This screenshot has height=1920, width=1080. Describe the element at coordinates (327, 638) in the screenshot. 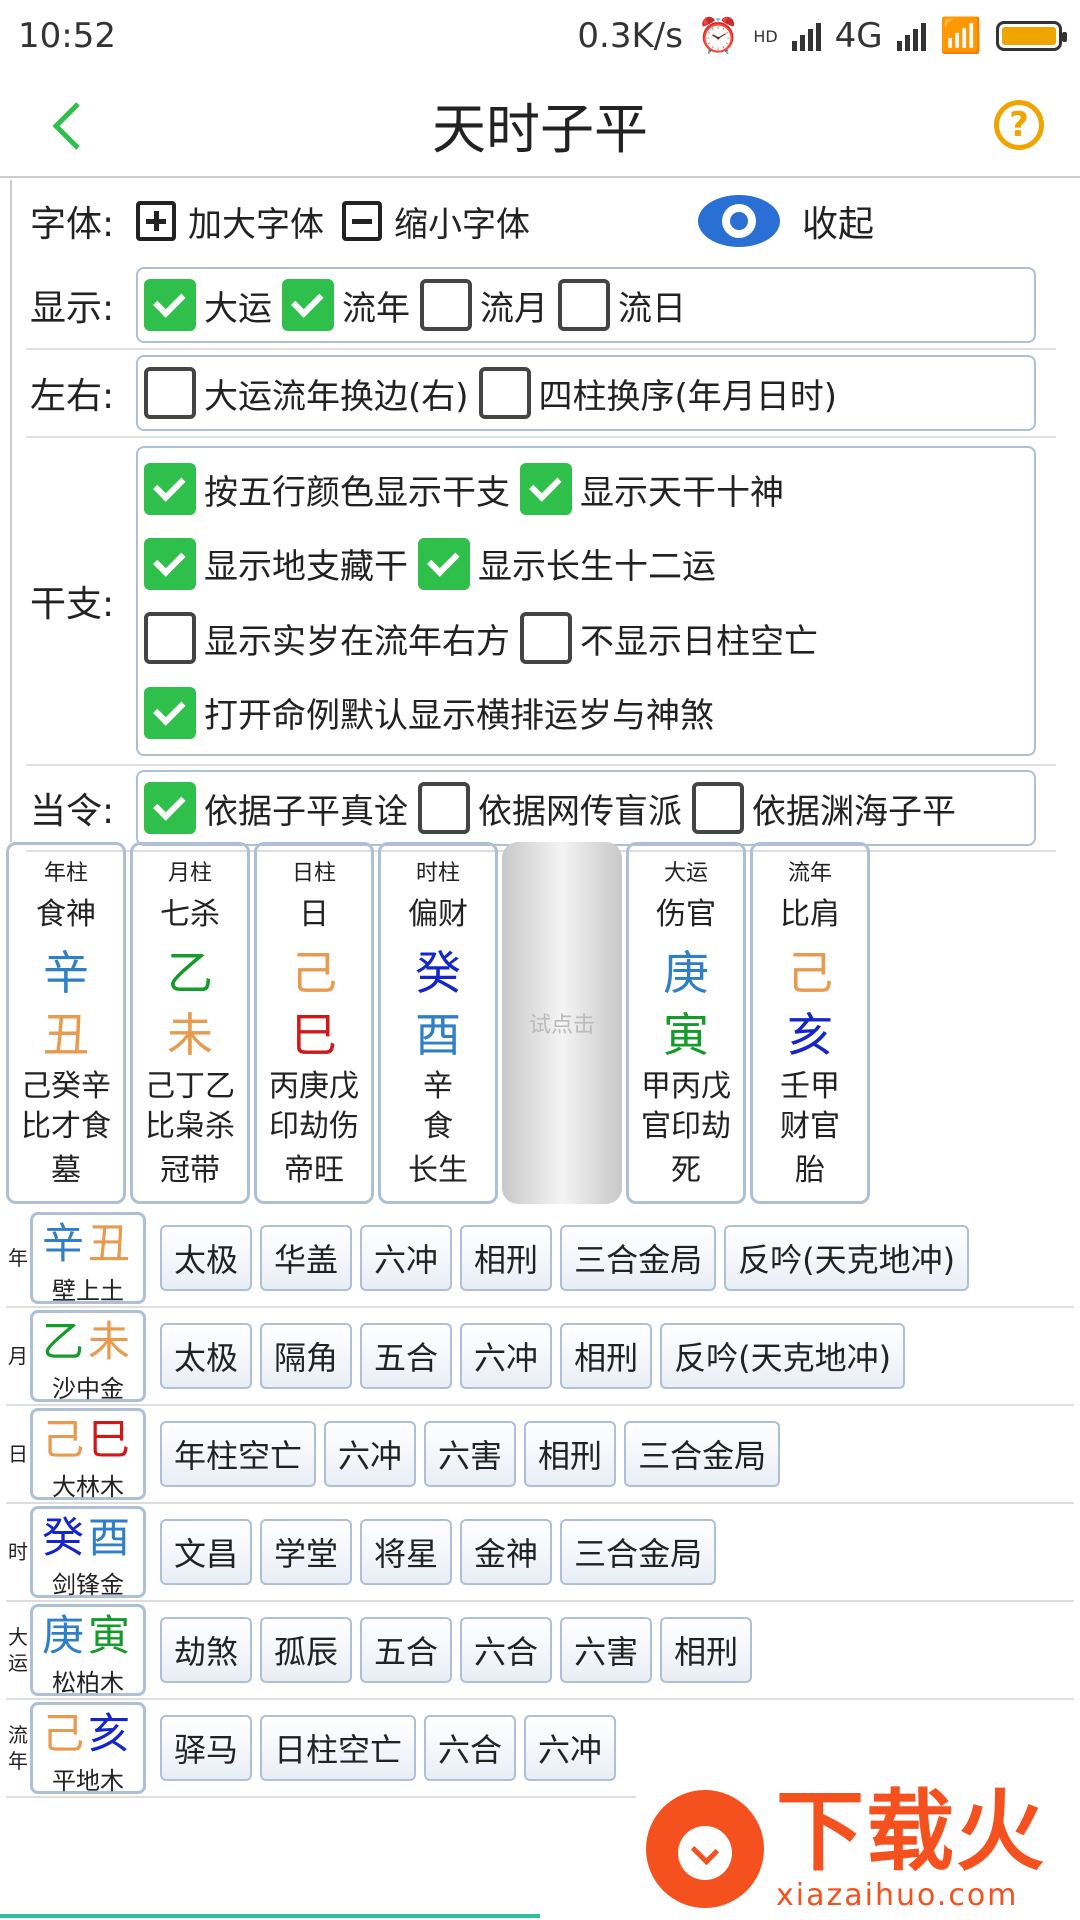

I see `checkbox-shisui: 显示实岁在流年右方` at that location.